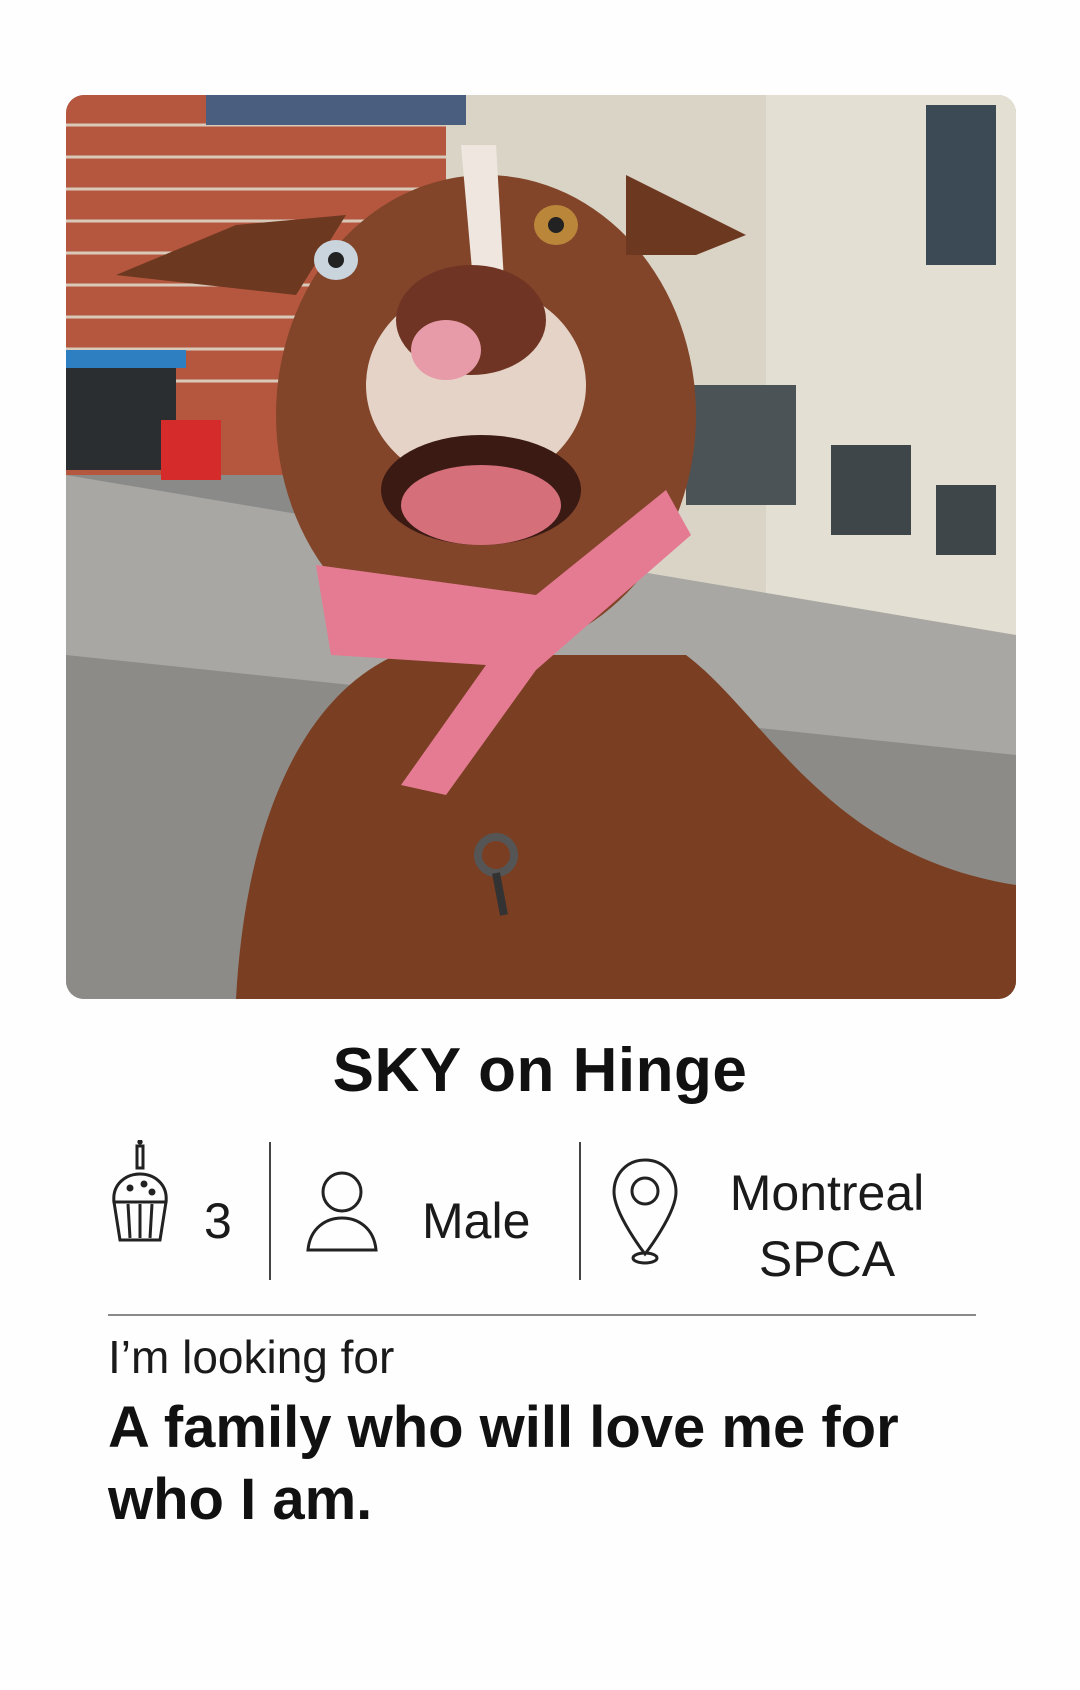 This screenshot has width=1080, height=1690. What do you see at coordinates (542, 1315) in the screenshot?
I see `section-divider` at bounding box center [542, 1315].